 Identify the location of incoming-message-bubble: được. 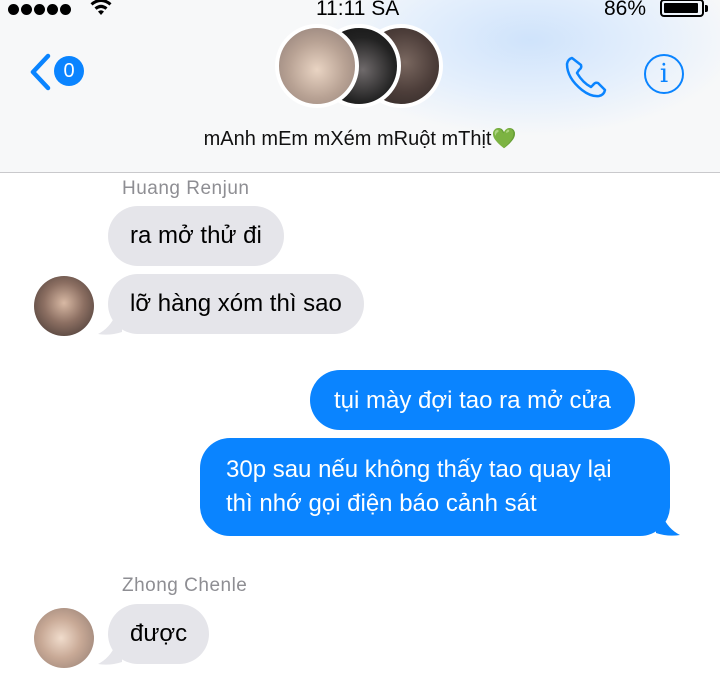
(159, 634).